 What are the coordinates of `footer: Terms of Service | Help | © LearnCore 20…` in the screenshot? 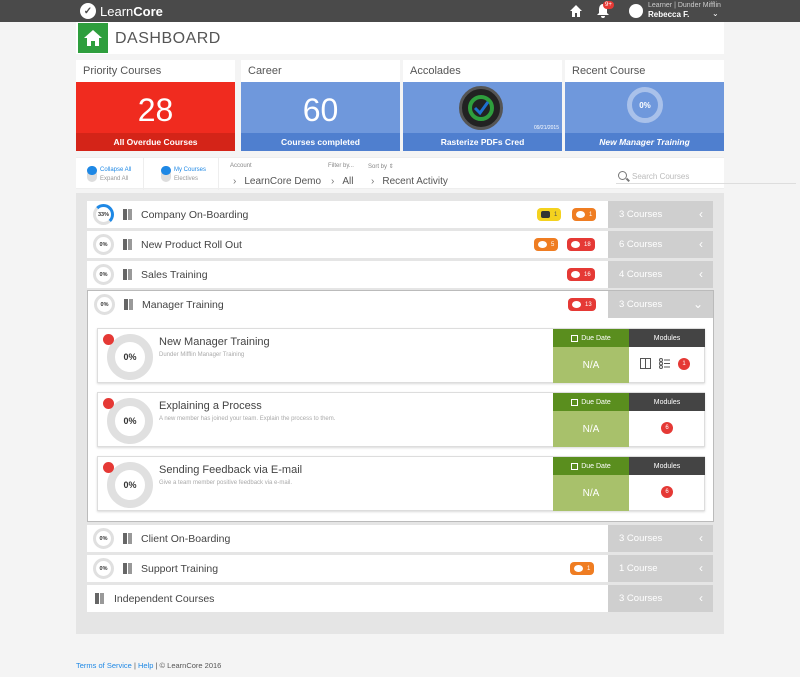 It's located at (148, 665).